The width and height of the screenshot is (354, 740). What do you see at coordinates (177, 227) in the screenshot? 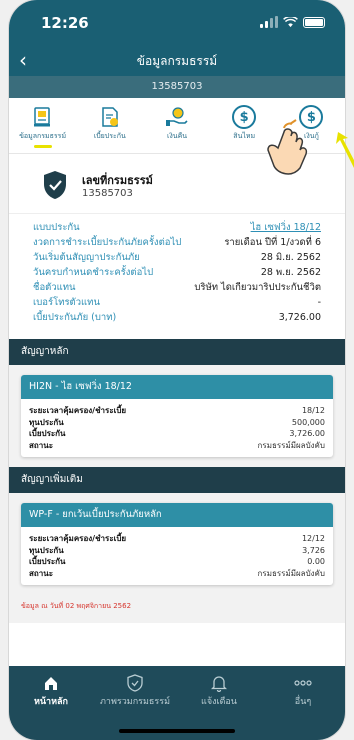
I see `info-row-plan: แบบประกัน ไฮ เซฟวิ่ง 18/12` at bounding box center [177, 227].